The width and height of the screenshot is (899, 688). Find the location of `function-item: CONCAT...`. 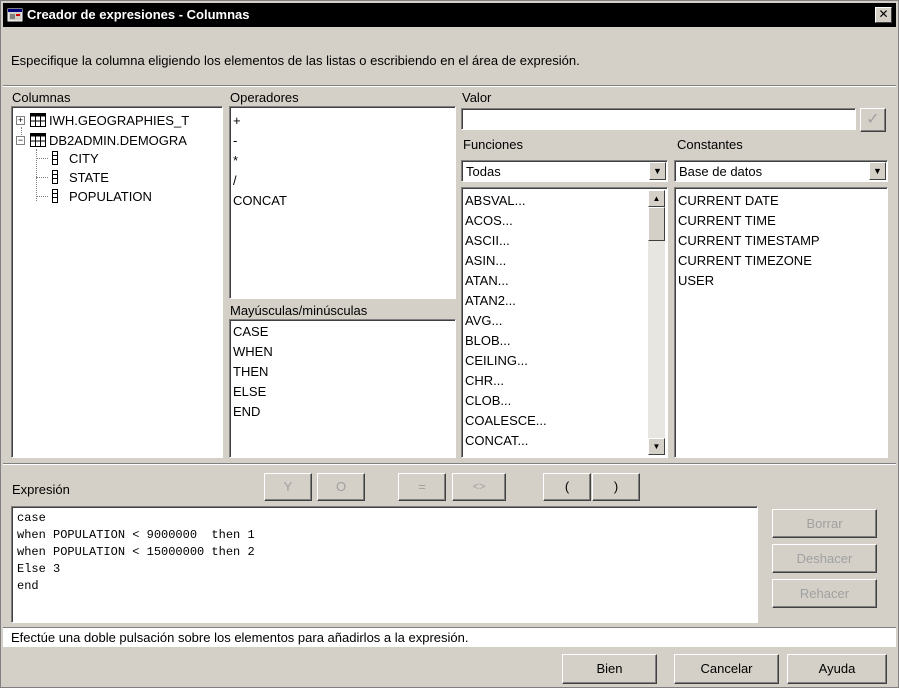

function-item: CONCAT... is located at coordinates (496, 440).